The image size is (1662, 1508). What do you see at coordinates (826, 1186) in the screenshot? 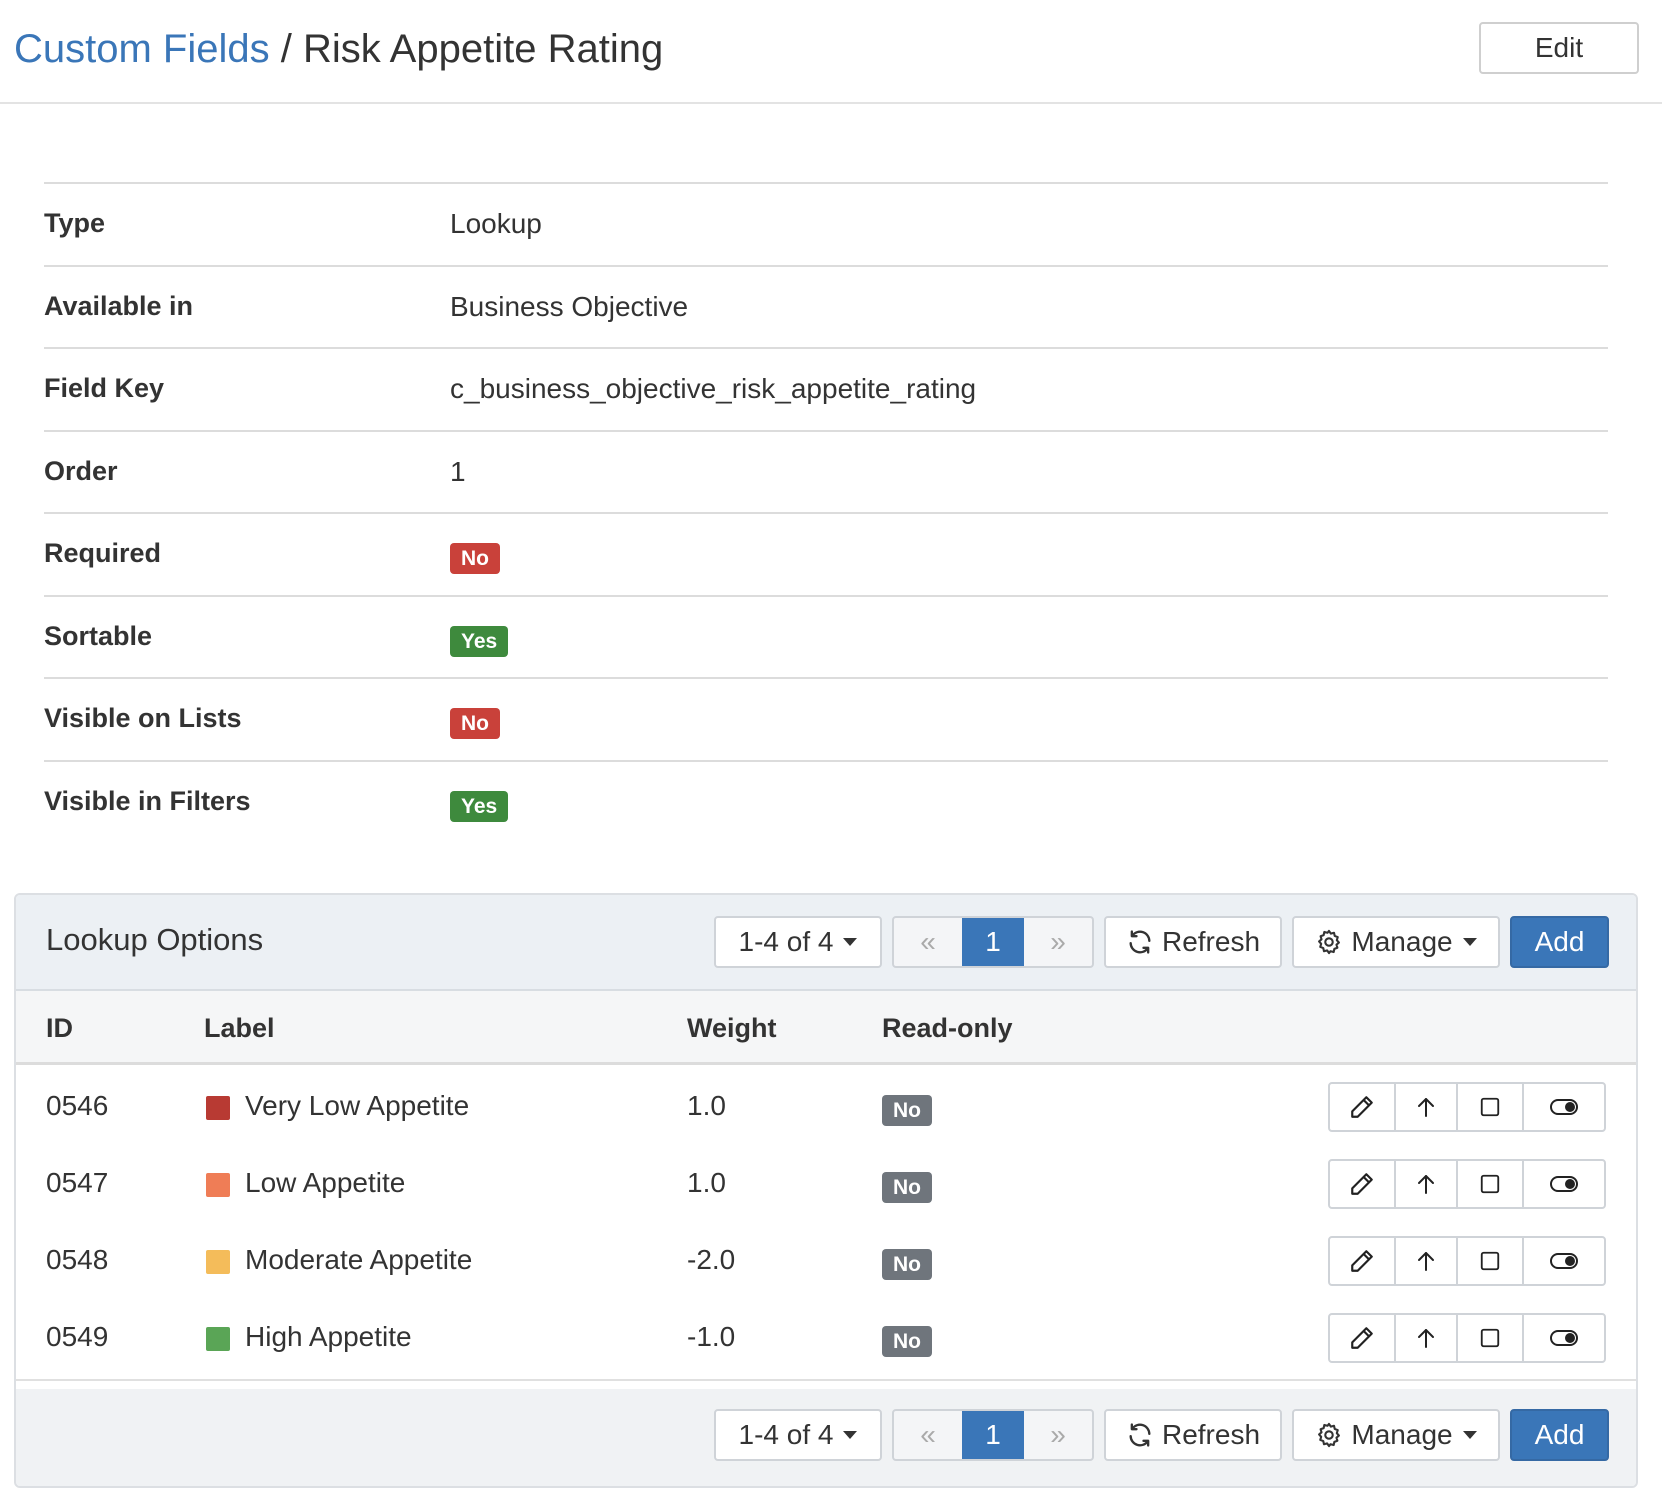
I see `table-row: 0547 Low Appetite 1.0 No` at bounding box center [826, 1186].